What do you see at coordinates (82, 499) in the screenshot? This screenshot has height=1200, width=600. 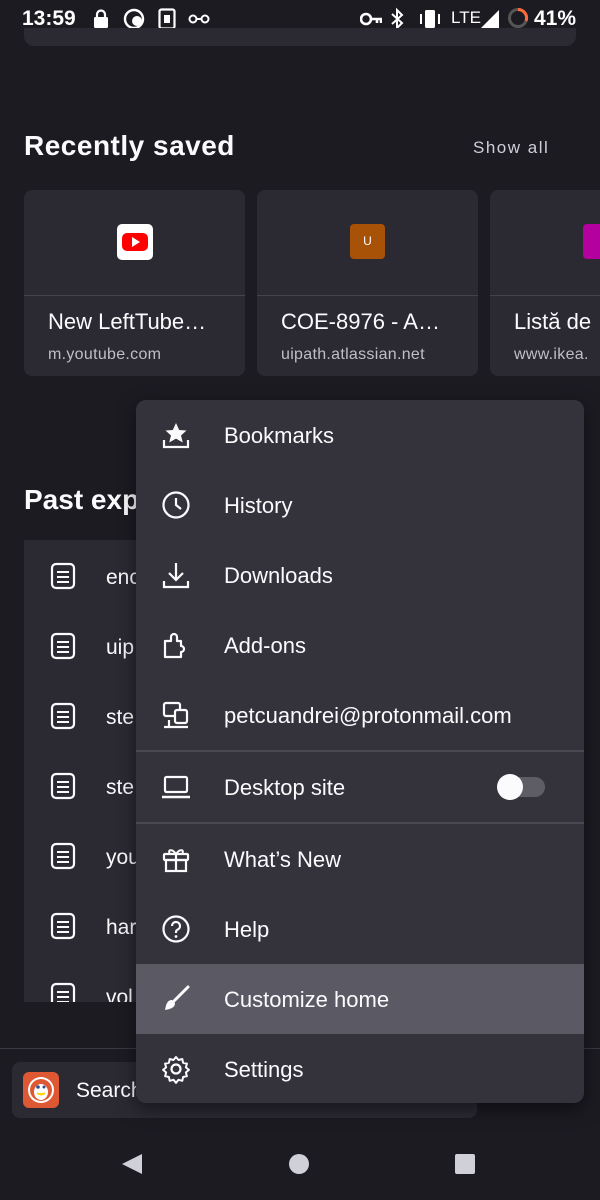 I see `past-explorations-title: Past exp` at bounding box center [82, 499].